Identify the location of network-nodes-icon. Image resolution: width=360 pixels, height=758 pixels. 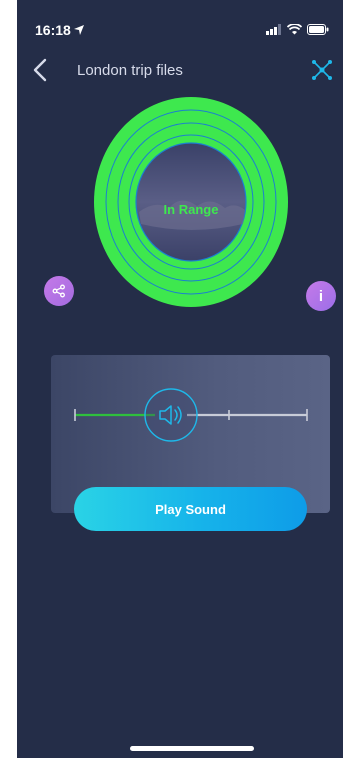
(322, 70).